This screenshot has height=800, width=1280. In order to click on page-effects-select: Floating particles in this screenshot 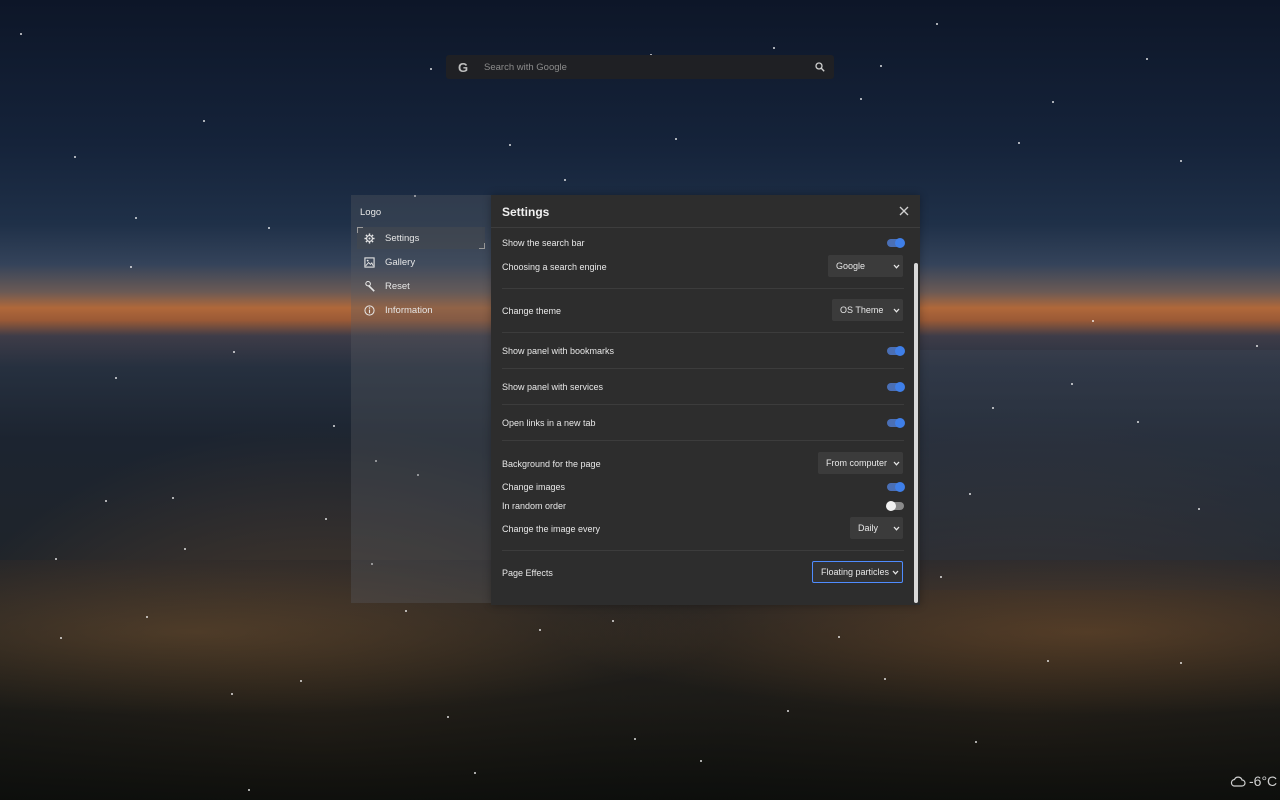, I will do `click(857, 572)`.